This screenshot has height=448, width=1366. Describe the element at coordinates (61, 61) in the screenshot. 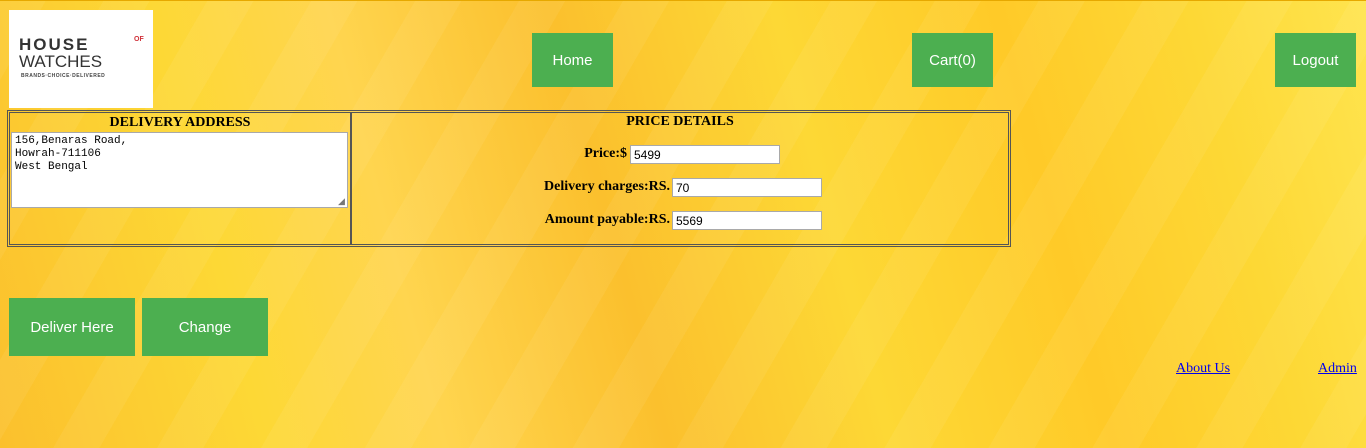

I see `logo-line2: WATCHES` at that location.